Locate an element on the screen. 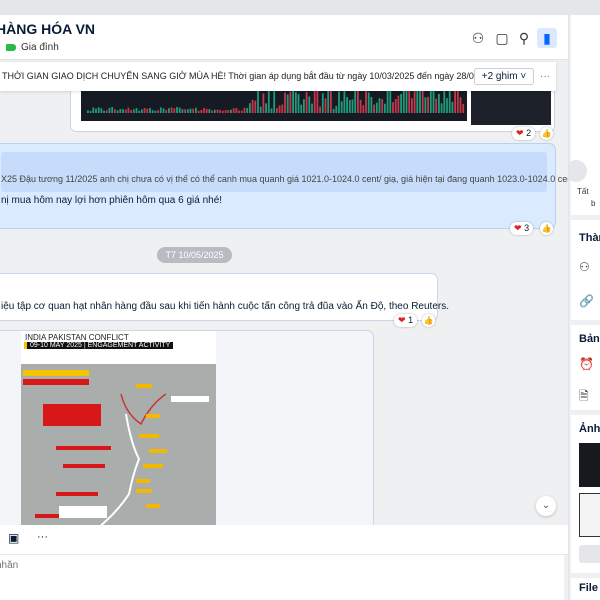 This screenshot has height=600, width=600. quick-message-icon: ▣ is located at coordinates (13, 538).